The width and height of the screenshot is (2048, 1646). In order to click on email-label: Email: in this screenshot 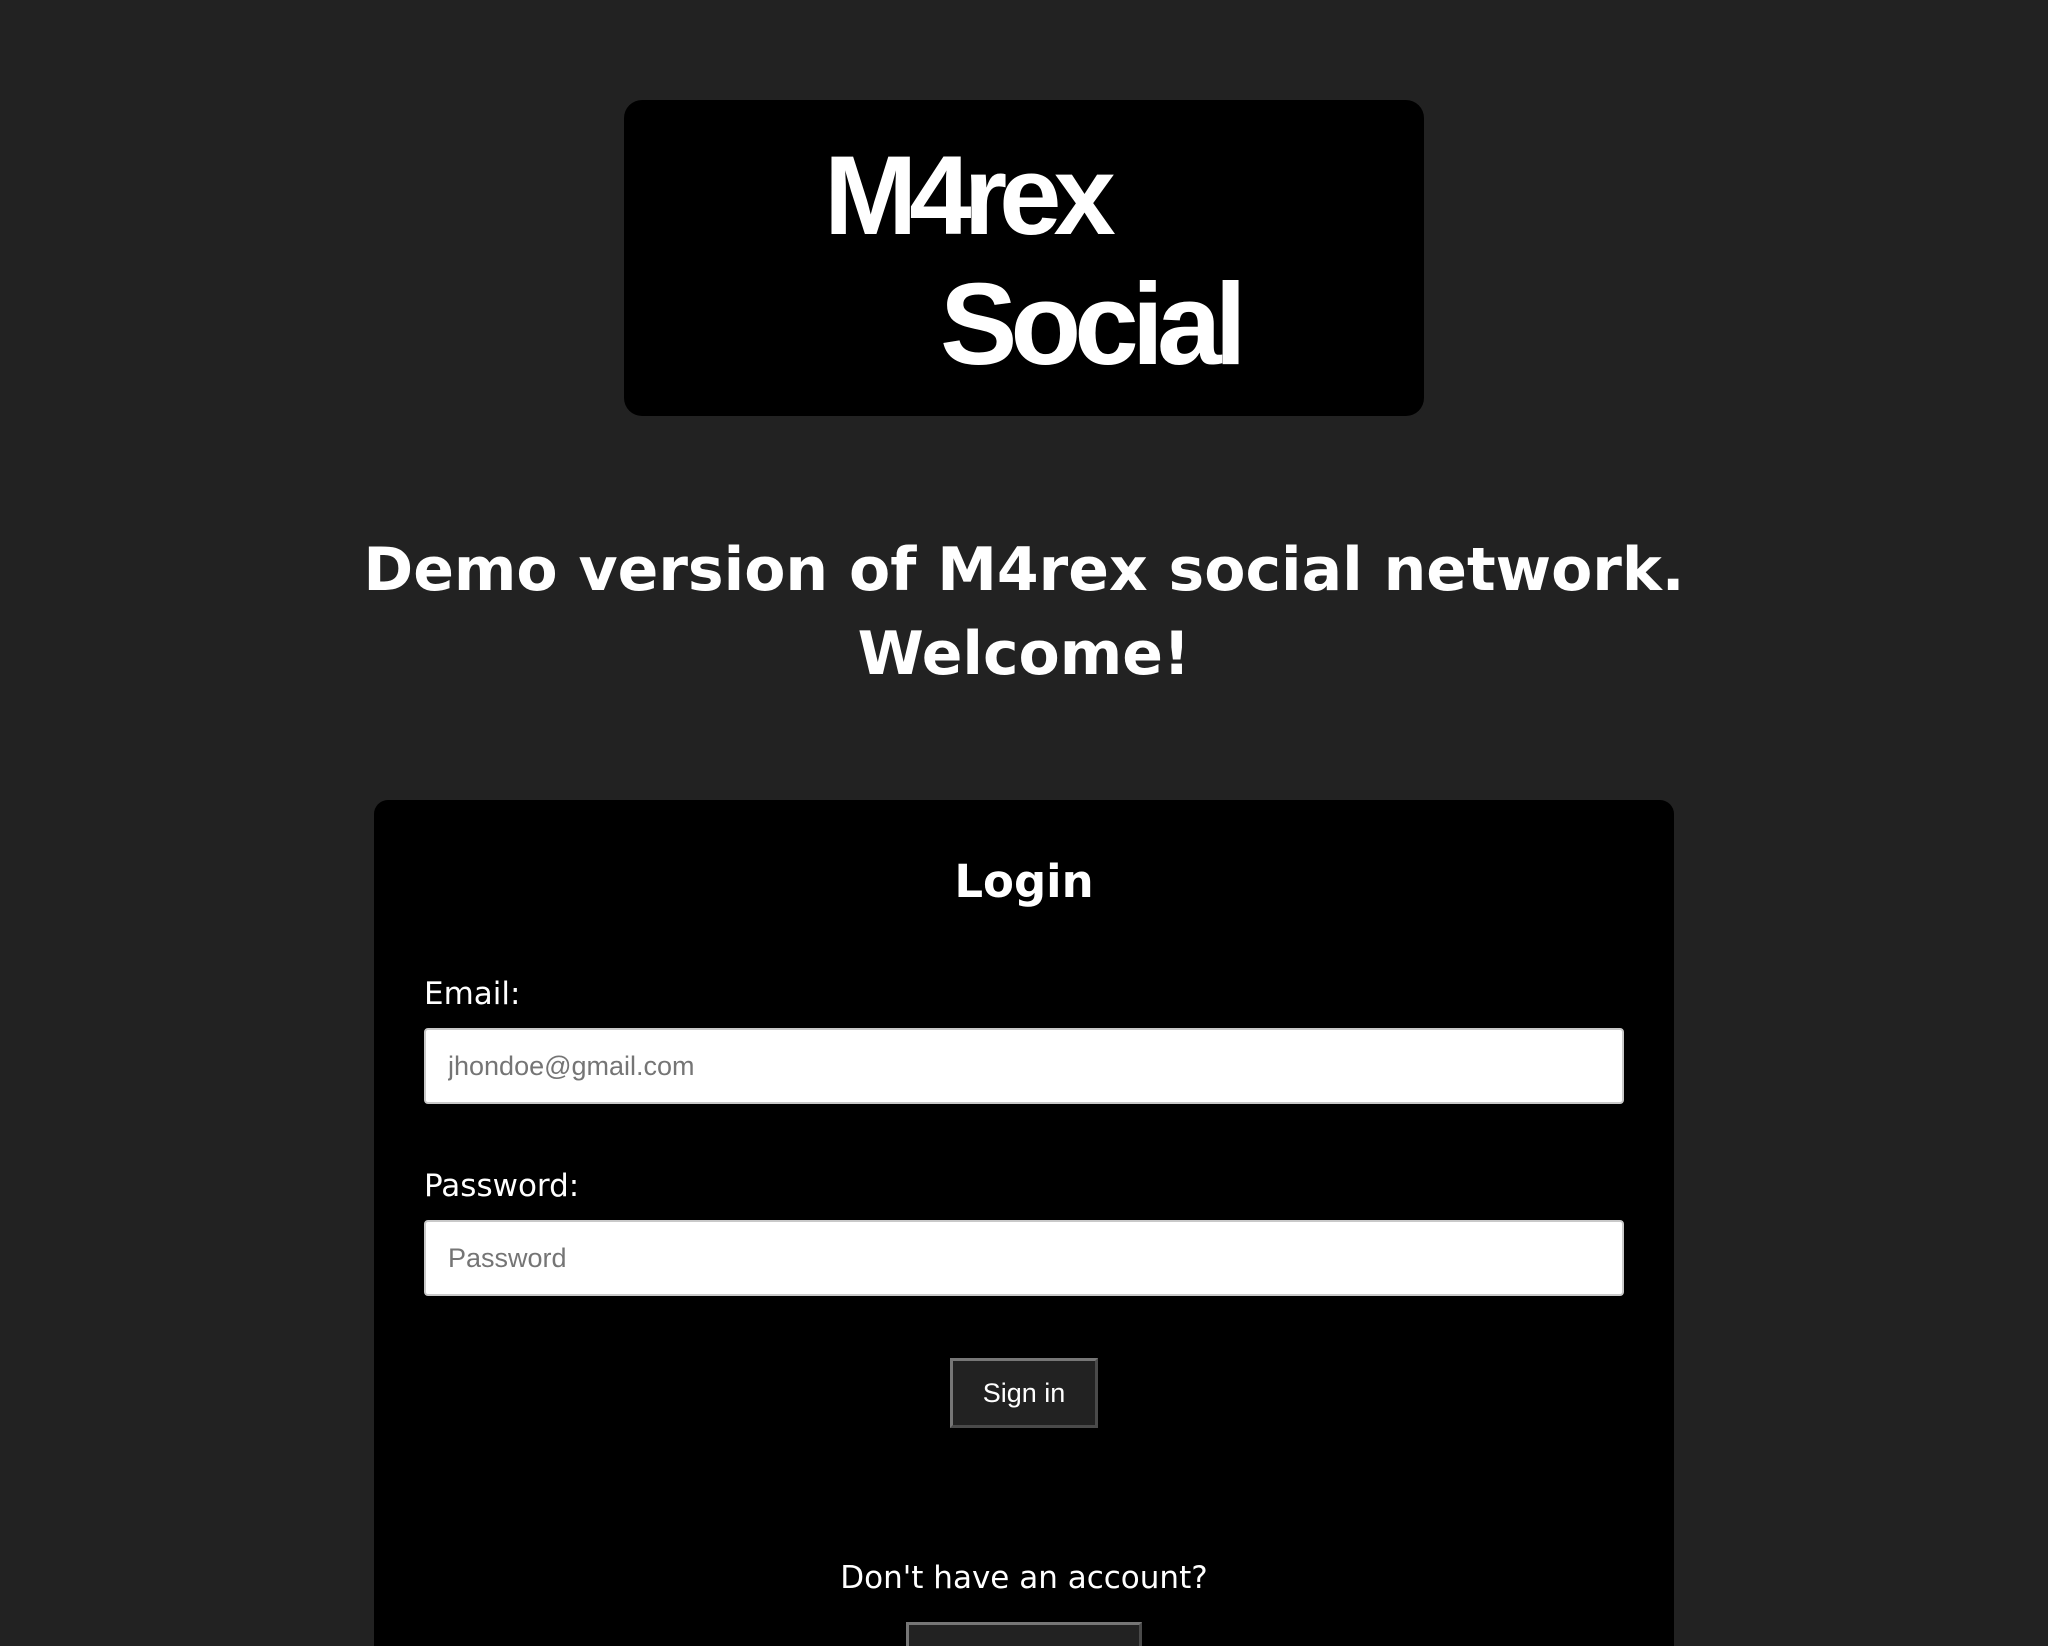, I will do `click(472, 994)`.